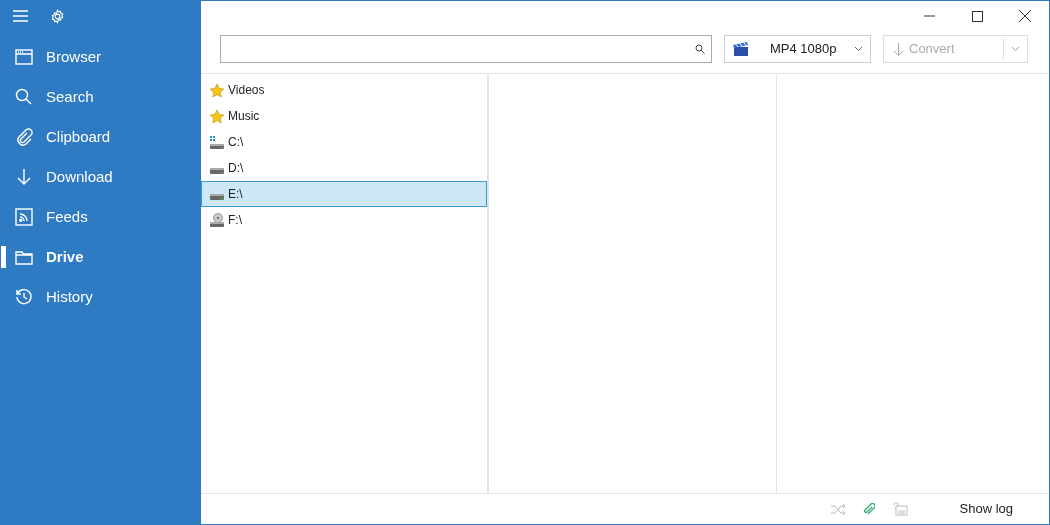 The width and height of the screenshot is (1050, 525). What do you see at coordinates (977, 16) in the screenshot?
I see `maximize-icon` at bounding box center [977, 16].